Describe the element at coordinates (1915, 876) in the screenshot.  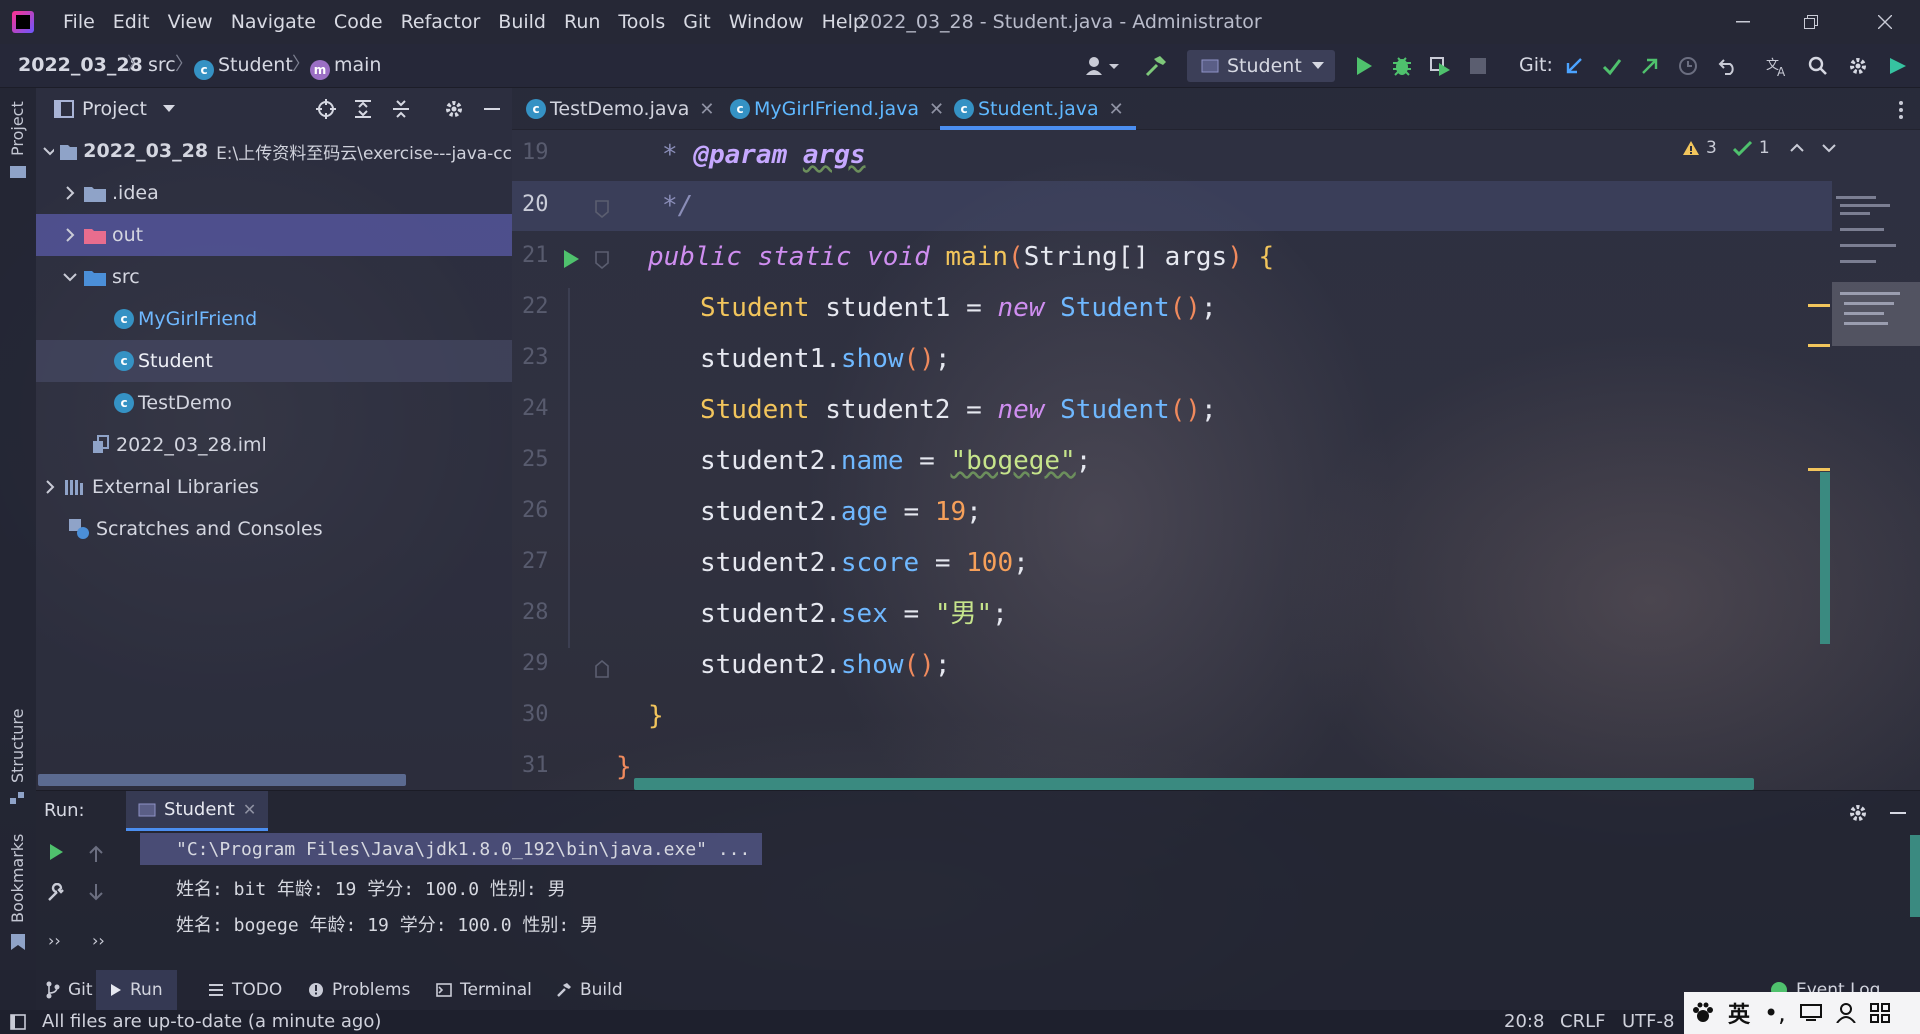
I see `console-scrollbar` at that location.